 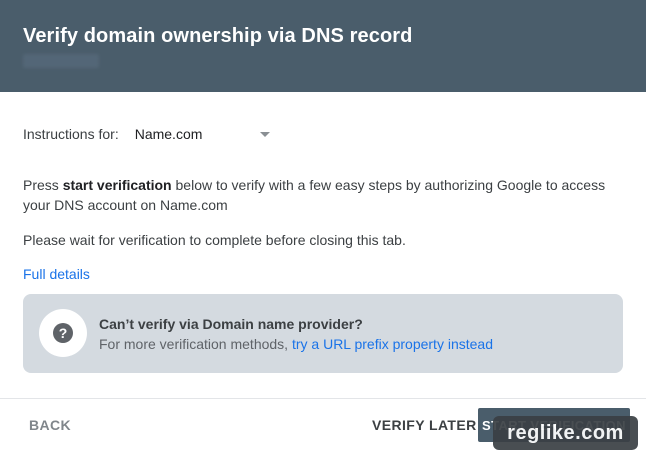 What do you see at coordinates (392, 344) in the screenshot?
I see `url-prefix-property-link: try a URL prefix property instead` at bounding box center [392, 344].